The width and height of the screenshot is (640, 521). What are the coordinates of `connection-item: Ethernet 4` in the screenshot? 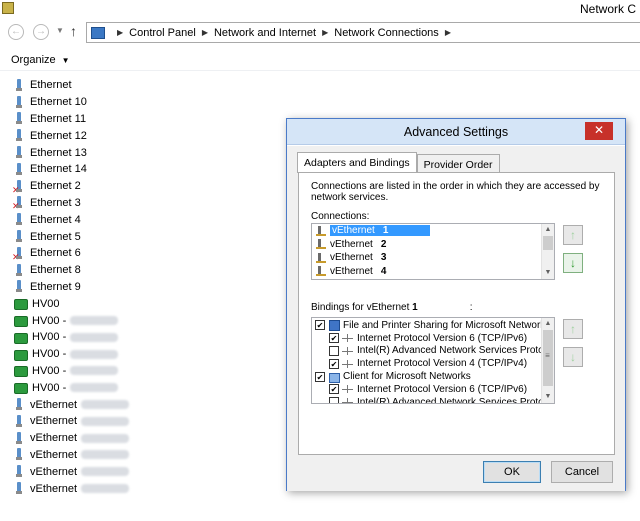 It's located at (149, 219).